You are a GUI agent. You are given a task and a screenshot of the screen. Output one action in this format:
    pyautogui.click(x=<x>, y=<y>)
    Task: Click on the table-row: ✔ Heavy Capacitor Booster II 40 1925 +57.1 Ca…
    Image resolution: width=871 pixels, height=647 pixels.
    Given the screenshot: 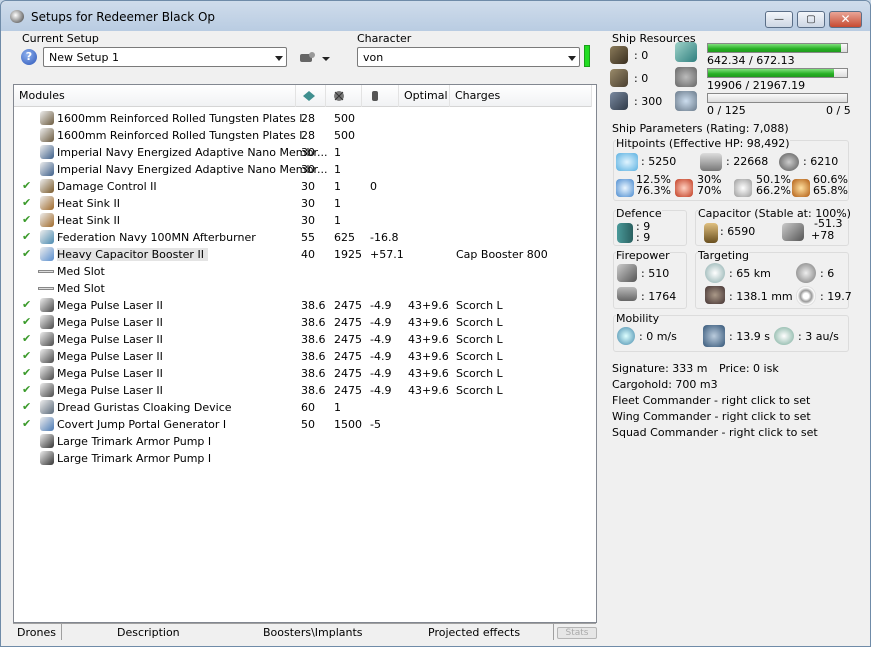 What is the action you would take?
    pyautogui.click(x=303, y=254)
    